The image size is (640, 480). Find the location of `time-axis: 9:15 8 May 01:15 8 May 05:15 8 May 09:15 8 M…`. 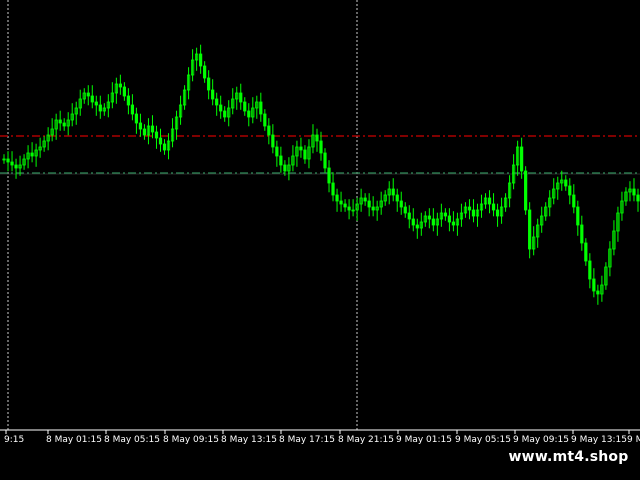

time-axis: 9:15 8 May 01:15 8 May 05:15 8 May 09:15 8 M… is located at coordinates (320, 437).